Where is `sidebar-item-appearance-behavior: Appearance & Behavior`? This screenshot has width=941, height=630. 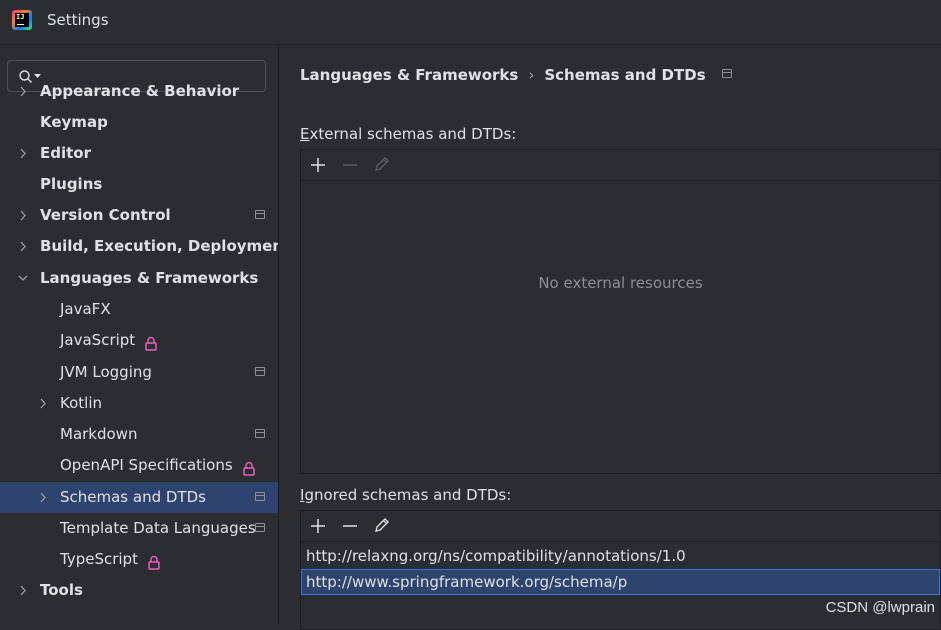 sidebar-item-appearance-behavior: Appearance & Behavior is located at coordinates (139, 91).